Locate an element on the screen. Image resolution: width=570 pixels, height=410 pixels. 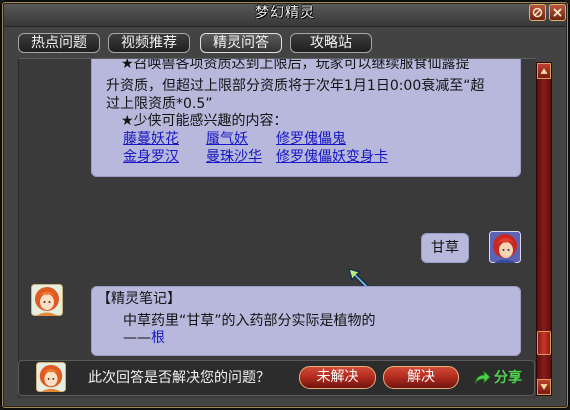
sprite-avatar is located at coordinates (47, 300).